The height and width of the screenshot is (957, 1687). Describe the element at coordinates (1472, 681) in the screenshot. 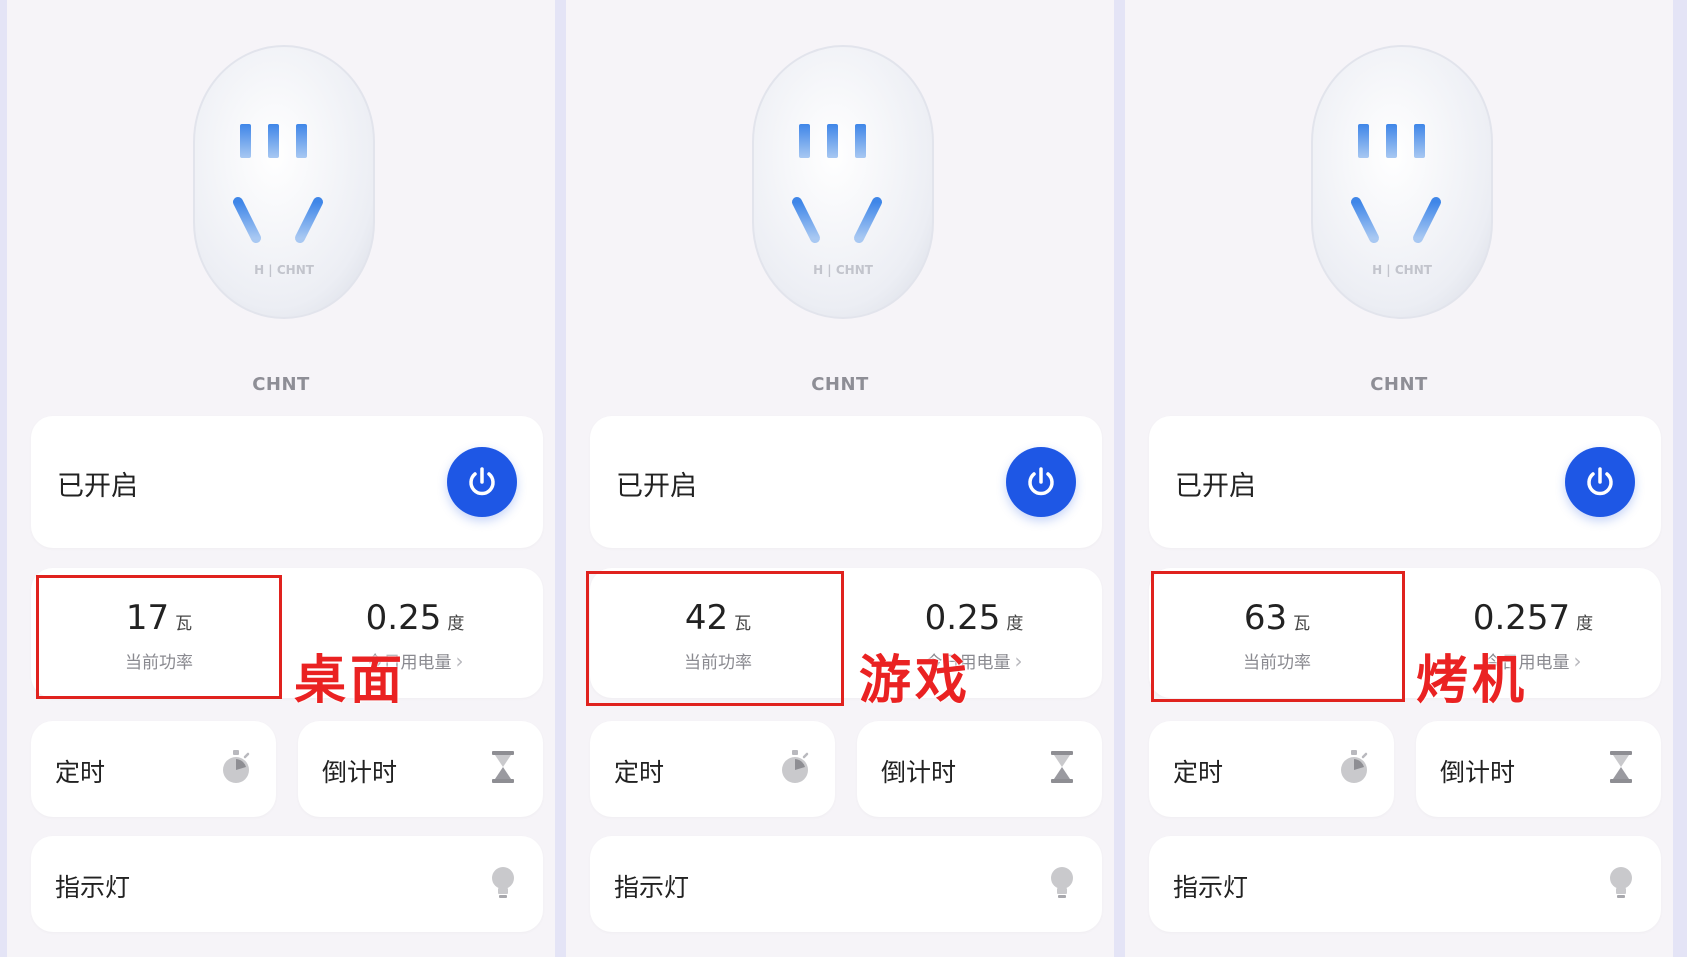

I see `scenario-overlay-text: 烤机` at that location.